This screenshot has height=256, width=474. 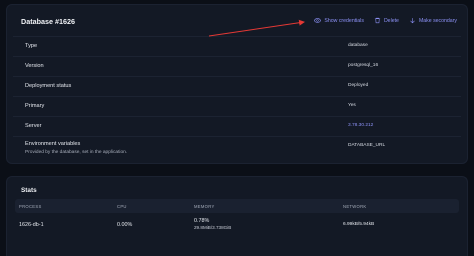 I want to click on detail-label: Primary, so click(x=35, y=106).